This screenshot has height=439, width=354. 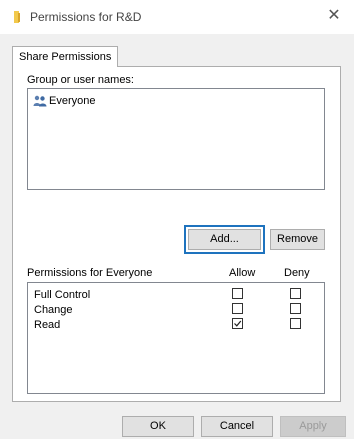 I want to click on window-title: Permissions for R&D, so click(x=86, y=17).